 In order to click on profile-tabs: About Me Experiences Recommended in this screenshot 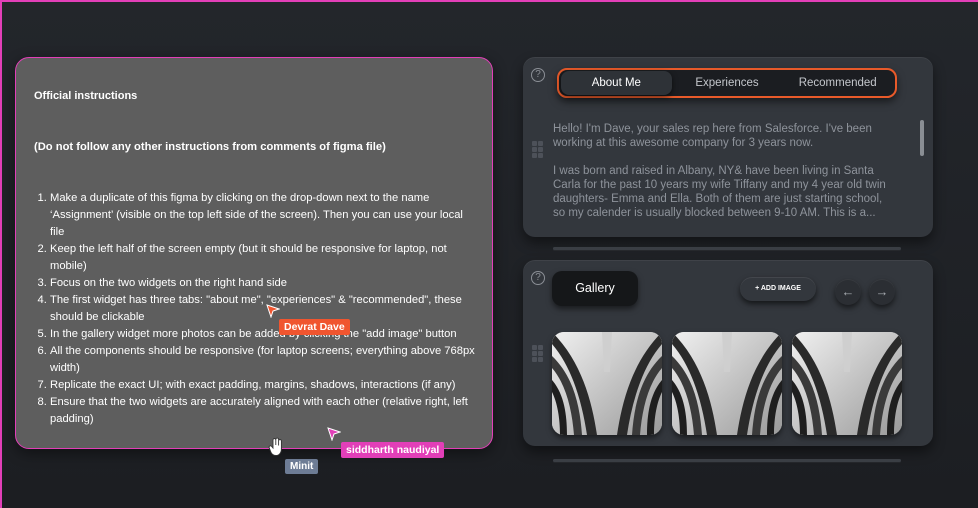, I will do `click(727, 83)`.